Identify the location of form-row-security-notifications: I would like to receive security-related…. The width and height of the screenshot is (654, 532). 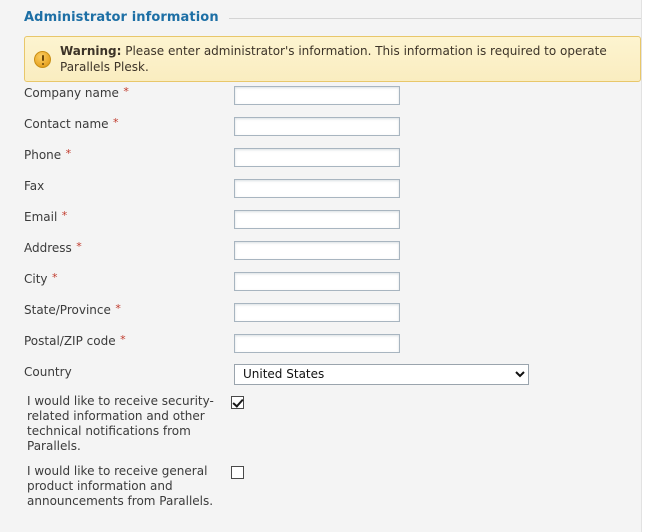
(320, 423).